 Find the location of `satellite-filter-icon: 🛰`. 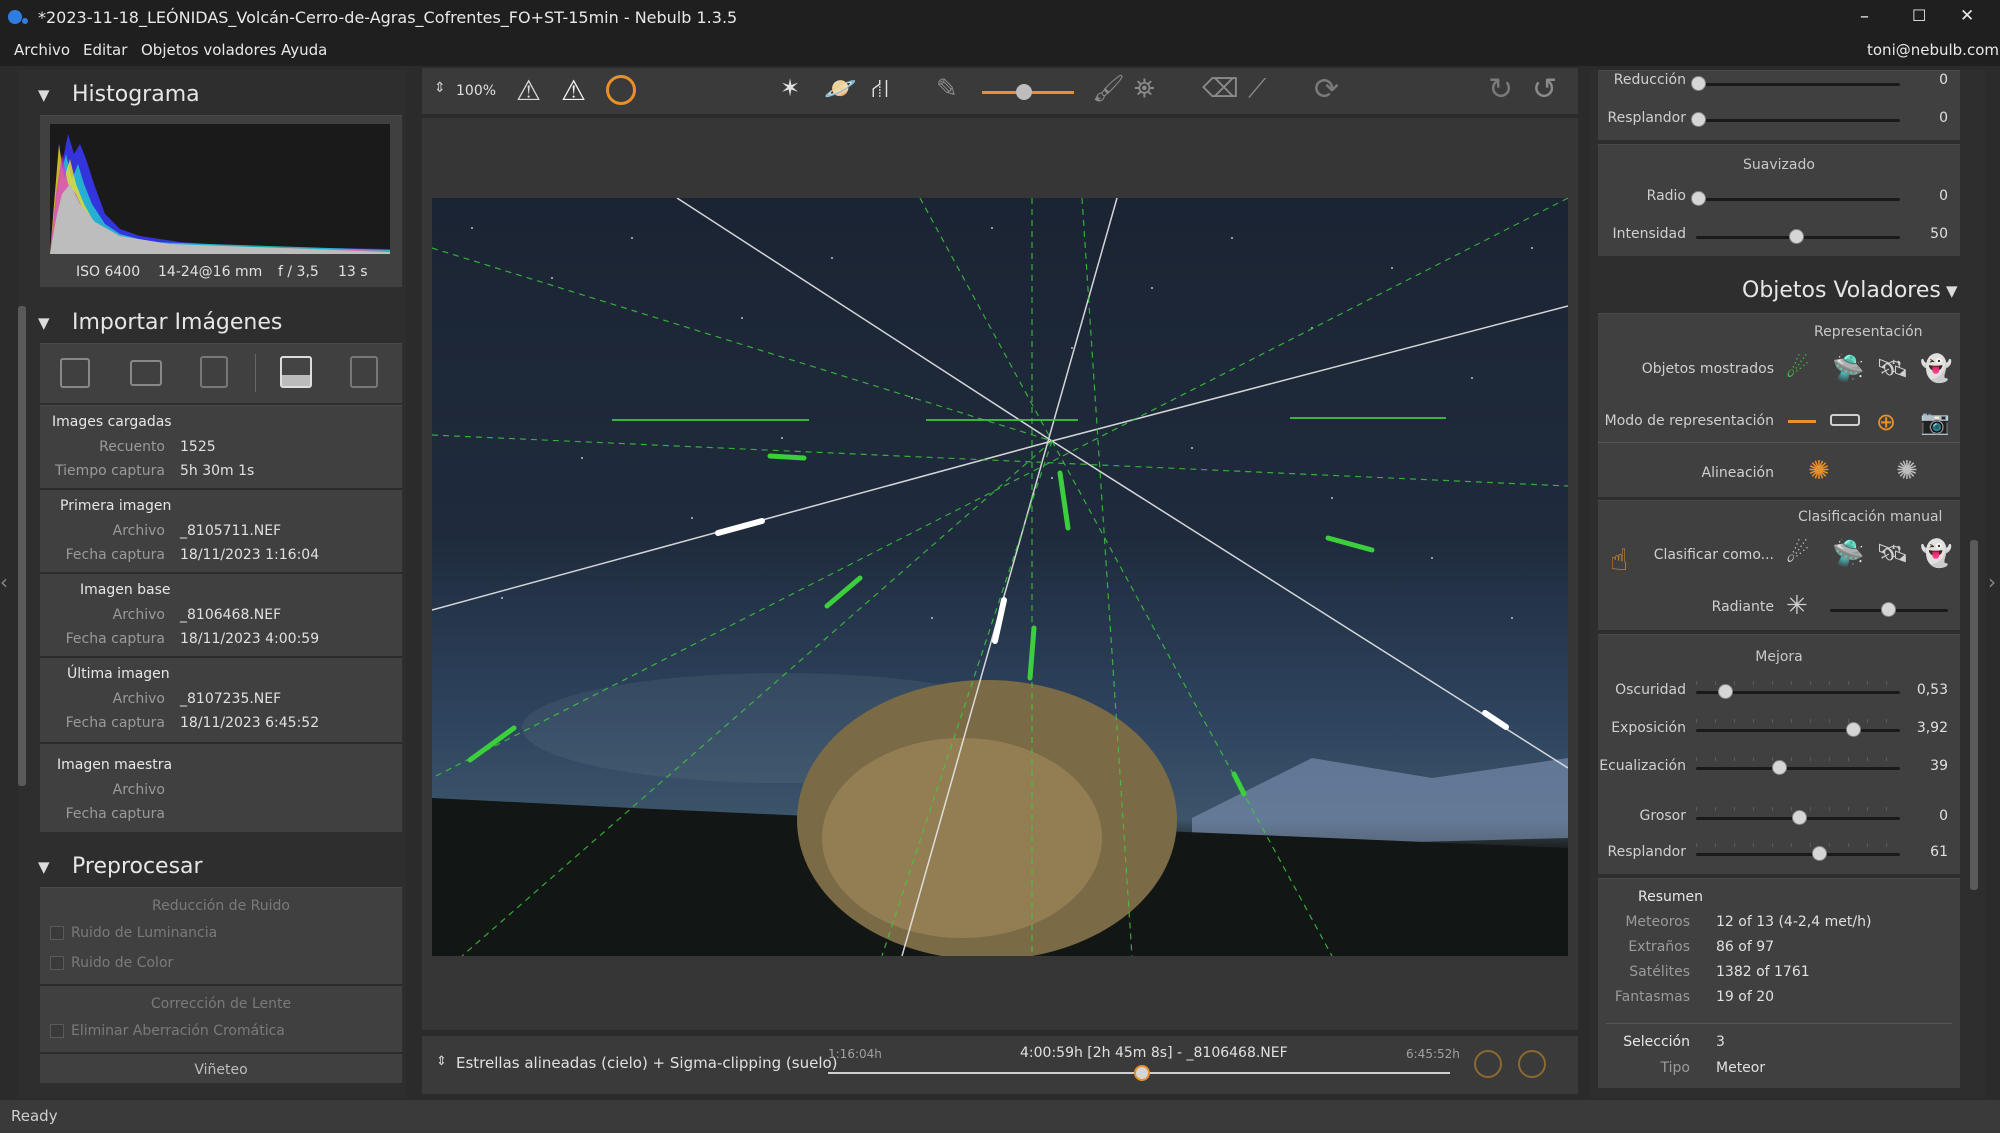

satellite-filter-icon: 🛰 is located at coordinates (1892, 369).